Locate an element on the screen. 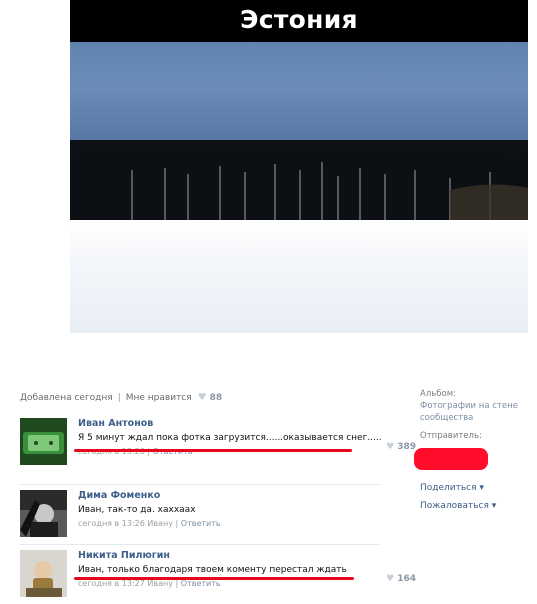  redaction-mark is located at coordinates (451, 459).